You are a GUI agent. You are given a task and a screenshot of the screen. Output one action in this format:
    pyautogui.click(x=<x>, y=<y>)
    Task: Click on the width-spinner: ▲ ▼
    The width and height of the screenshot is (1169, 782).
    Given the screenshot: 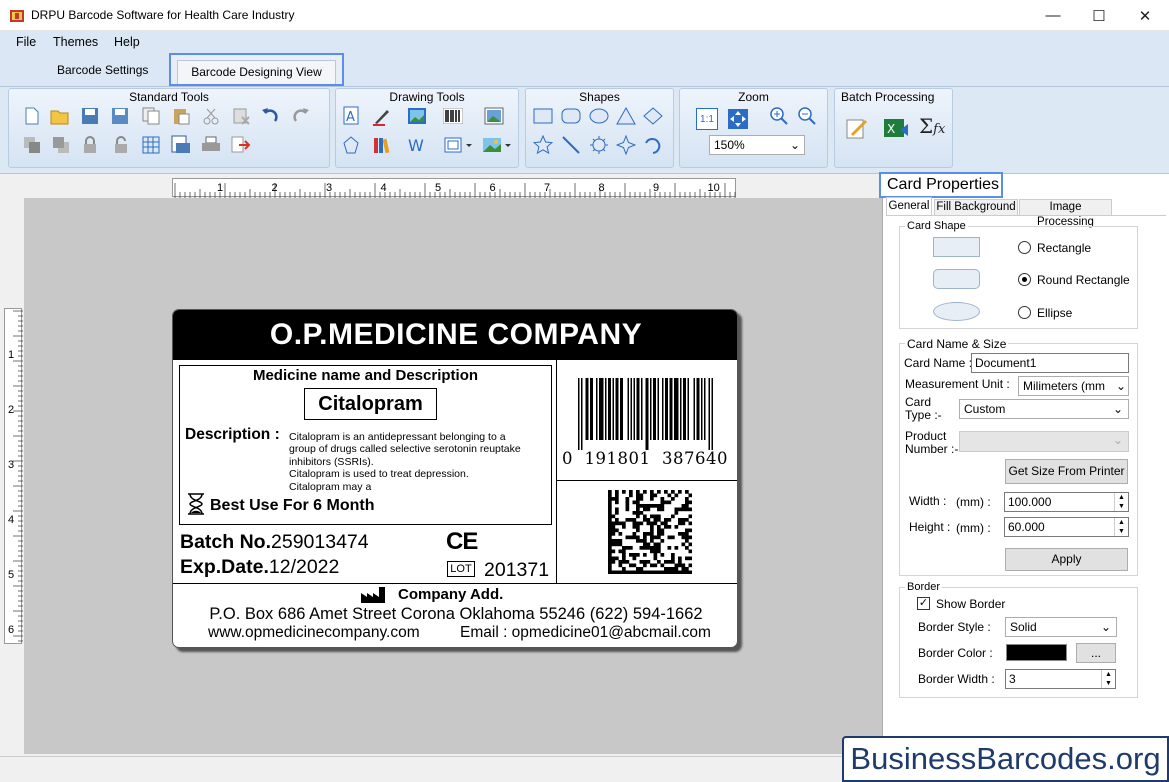 What is the action you would take?
    pyautogui.click(x=1121, y=502)
    